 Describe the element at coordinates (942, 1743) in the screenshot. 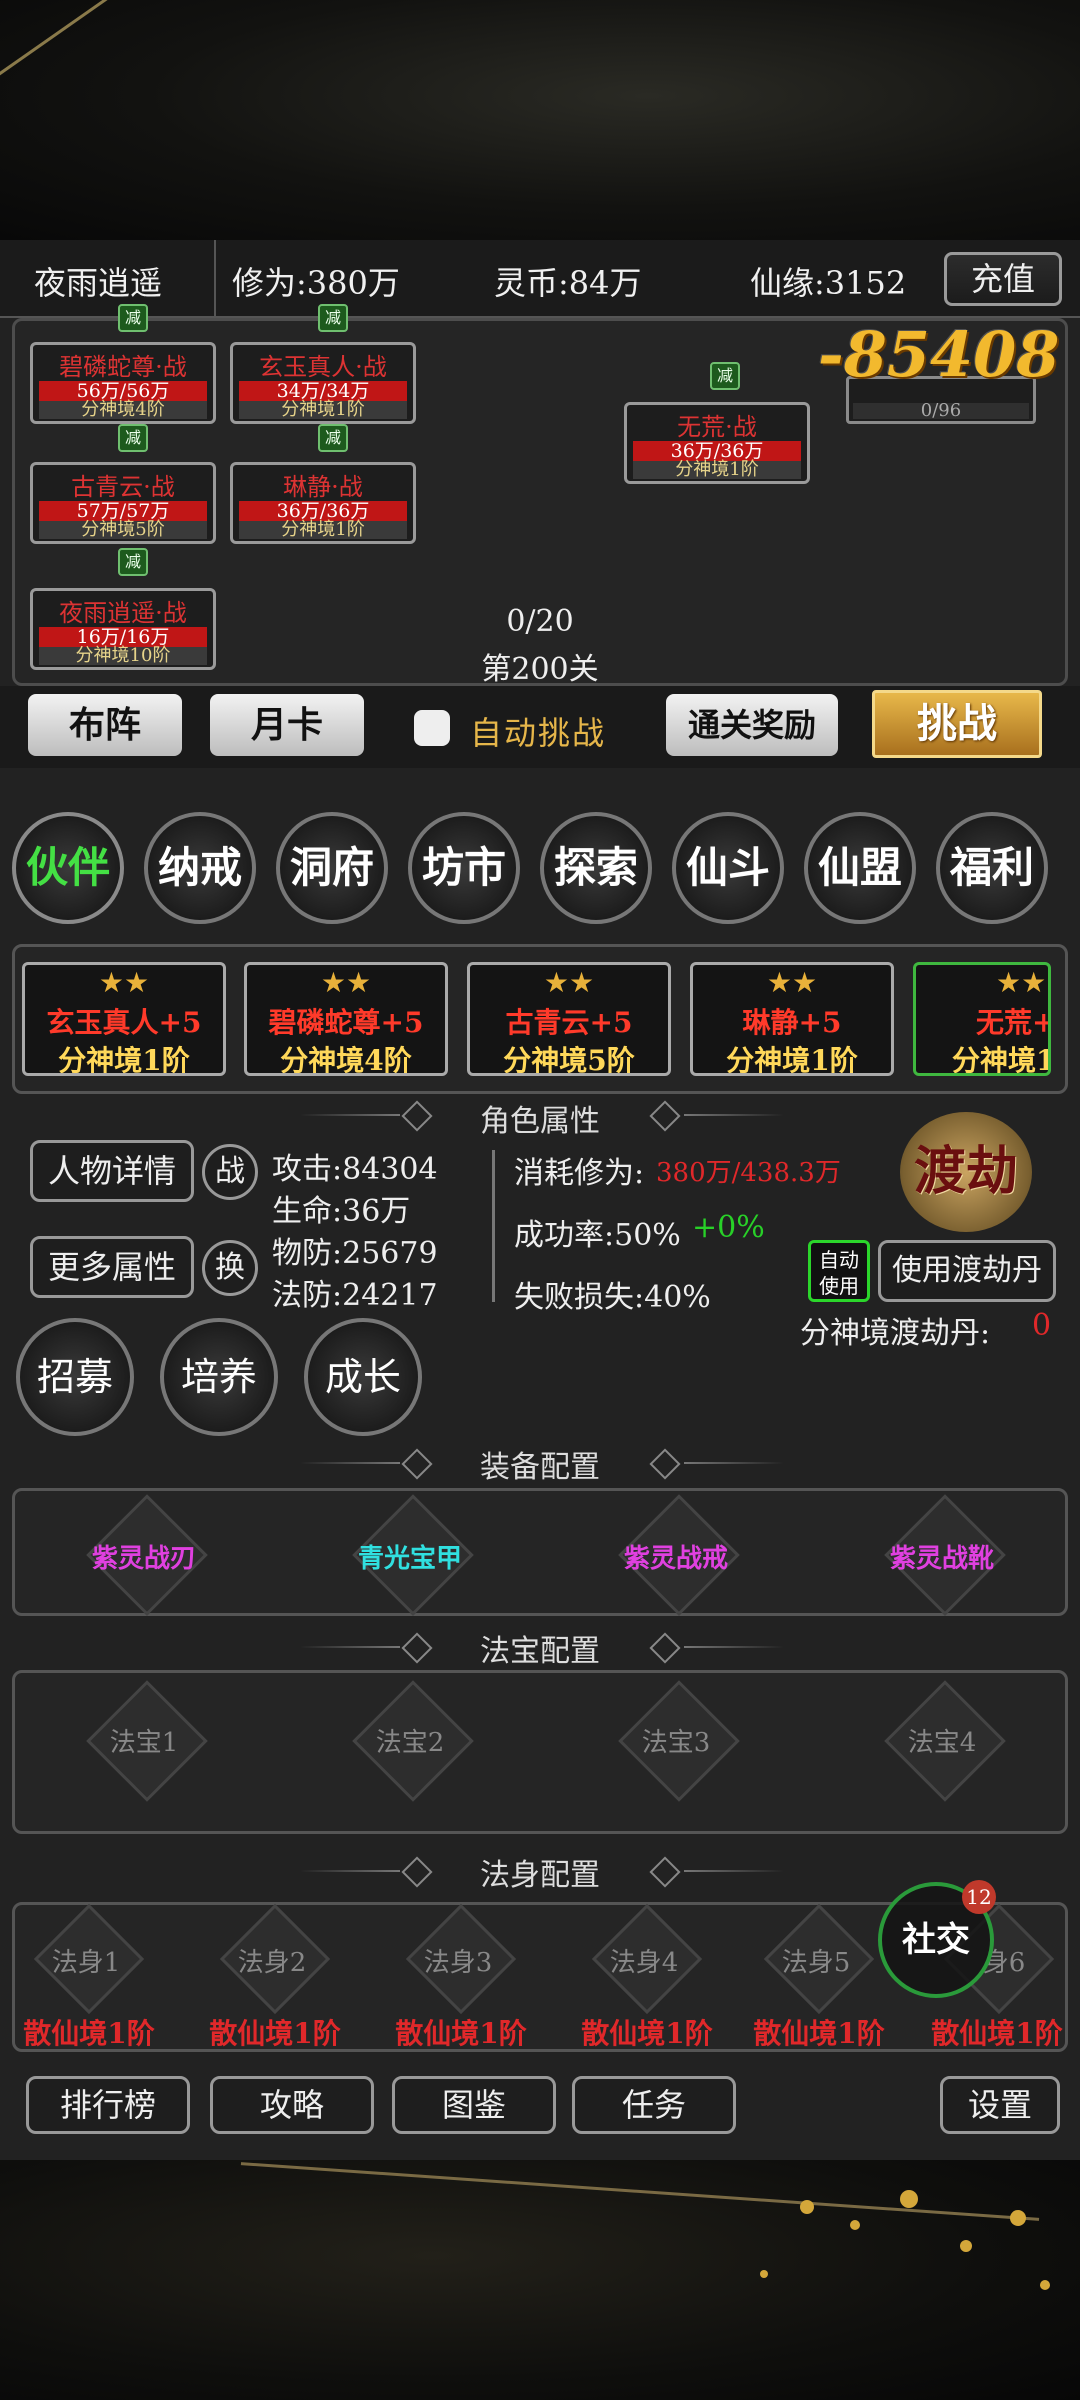

I see `treasure-name: 法宝4` at that location.